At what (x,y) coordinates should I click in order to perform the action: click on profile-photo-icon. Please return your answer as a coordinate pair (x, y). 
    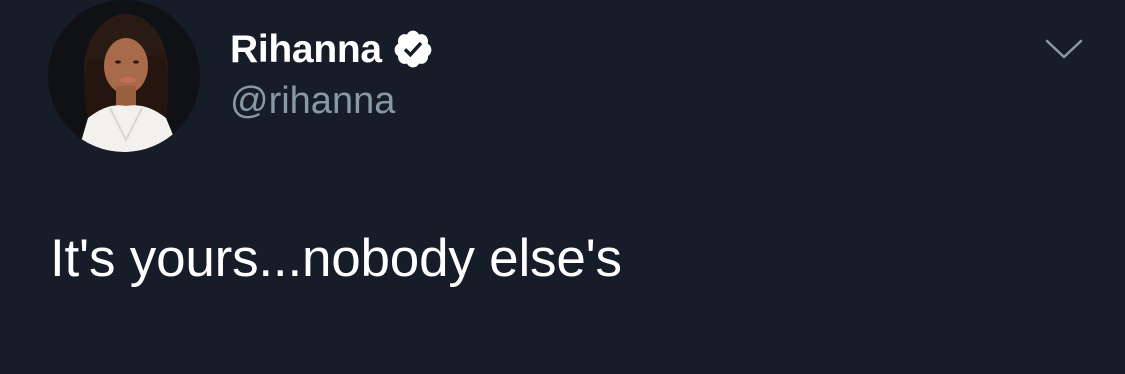
    Looking at the image, I should click on (124, 76).